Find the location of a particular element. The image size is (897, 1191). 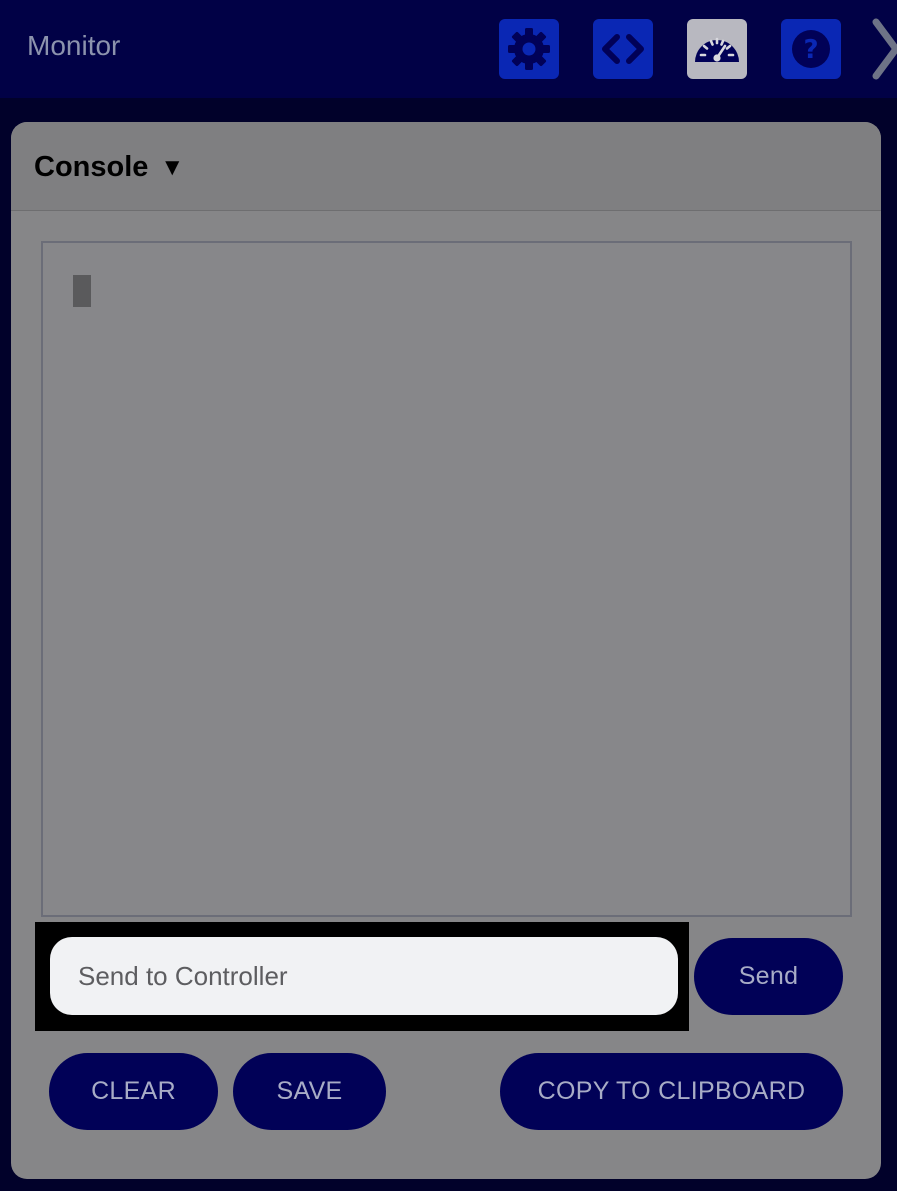

command-input-highlight is located at coordinates (362, 976).